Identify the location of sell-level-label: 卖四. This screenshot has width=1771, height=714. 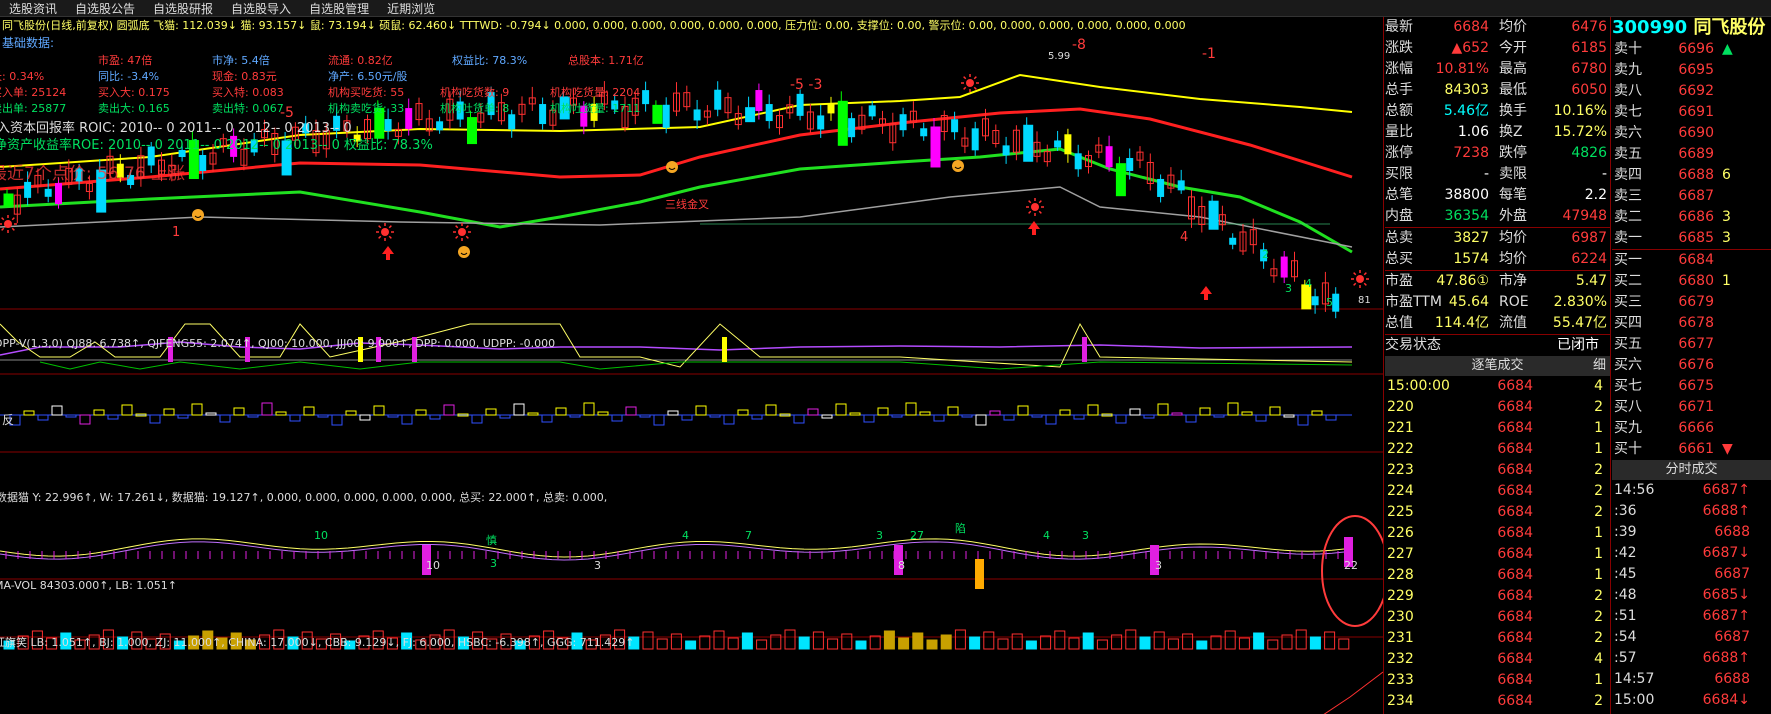
(1628, 175).